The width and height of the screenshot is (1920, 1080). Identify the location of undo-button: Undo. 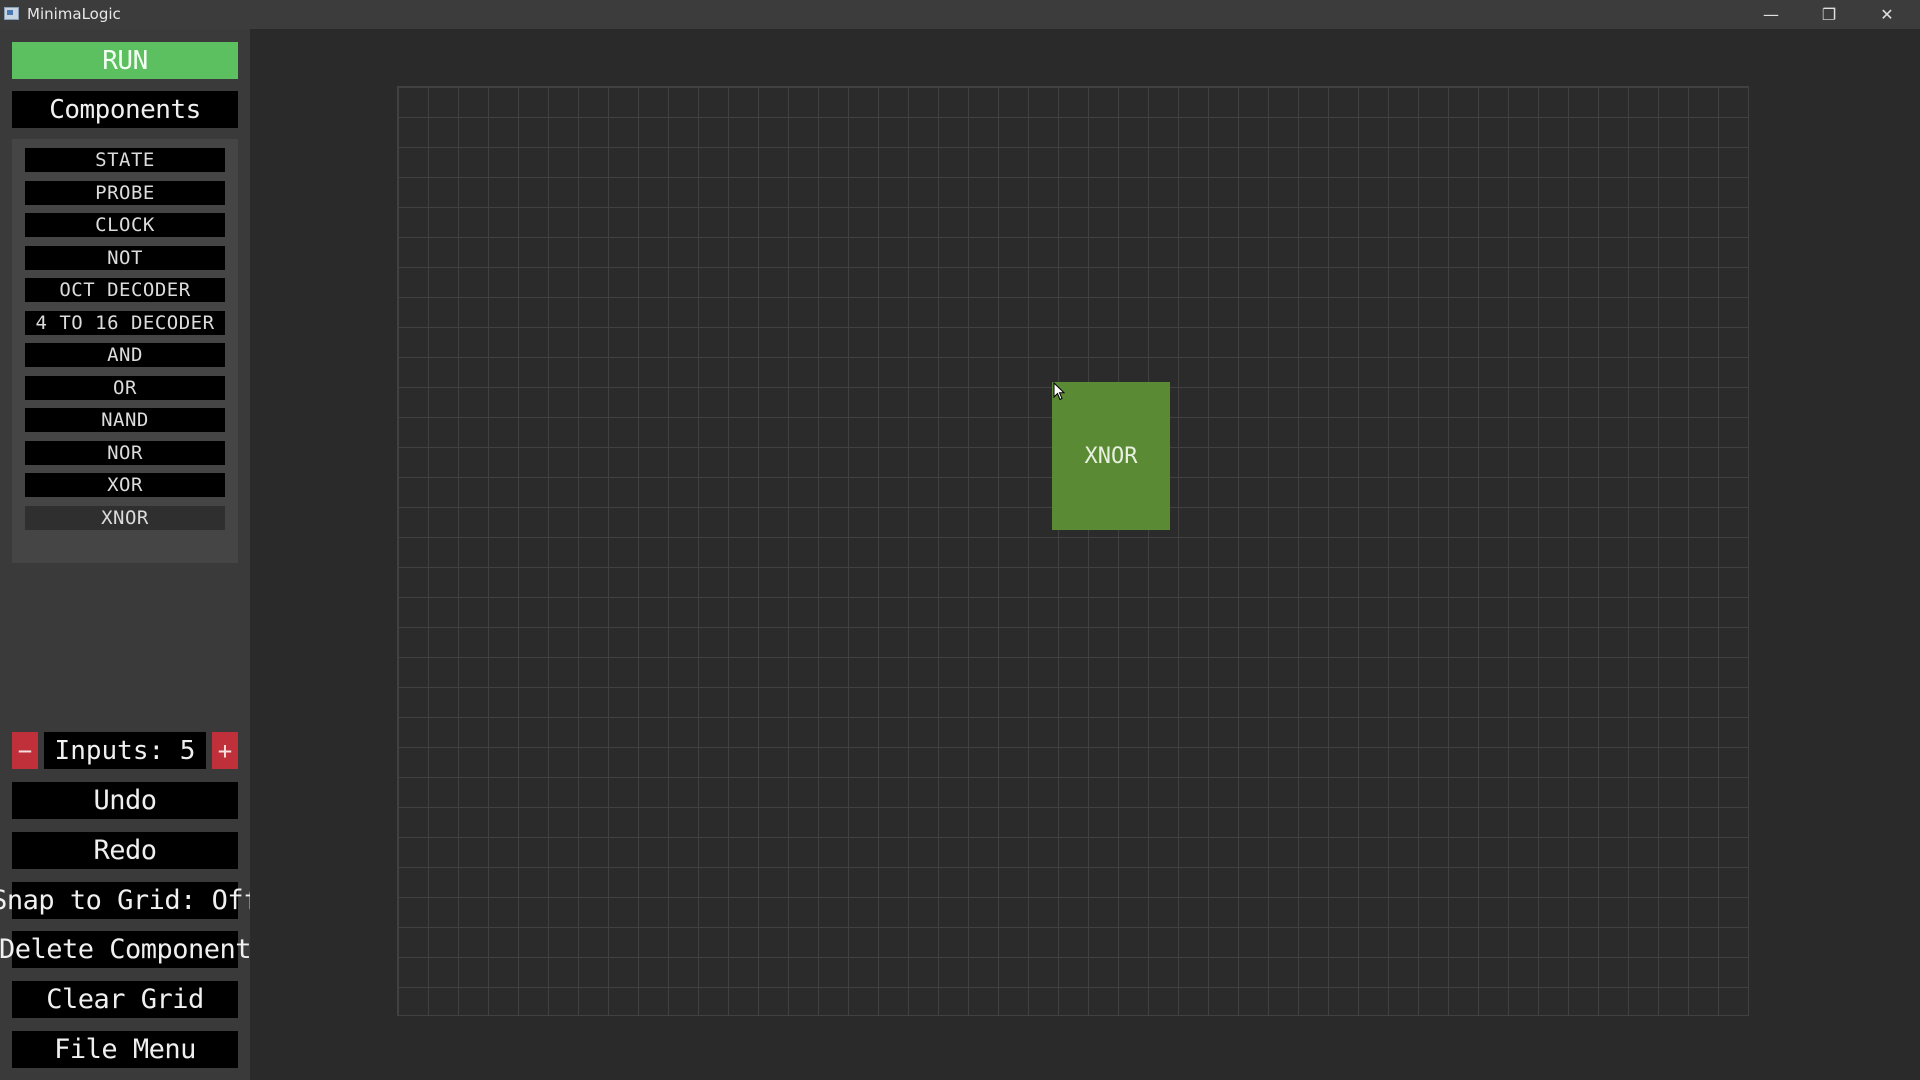
(125, 800).